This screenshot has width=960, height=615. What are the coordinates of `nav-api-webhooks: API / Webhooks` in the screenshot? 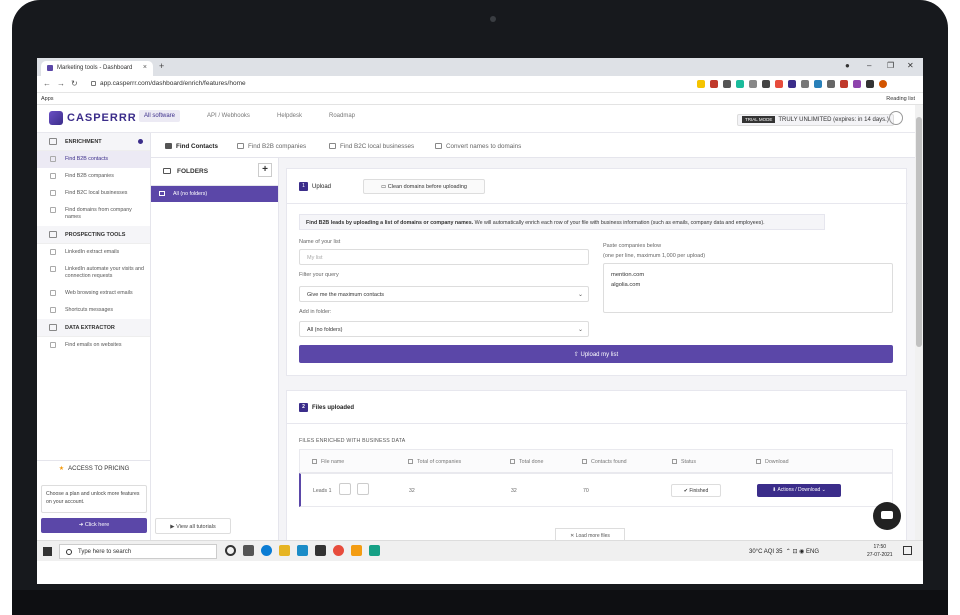 It's located at (228, 116).